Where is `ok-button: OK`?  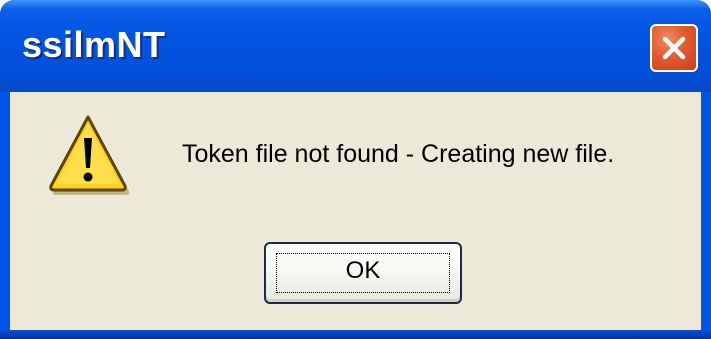
ok-button: OK is located at coordinates (363, 273).